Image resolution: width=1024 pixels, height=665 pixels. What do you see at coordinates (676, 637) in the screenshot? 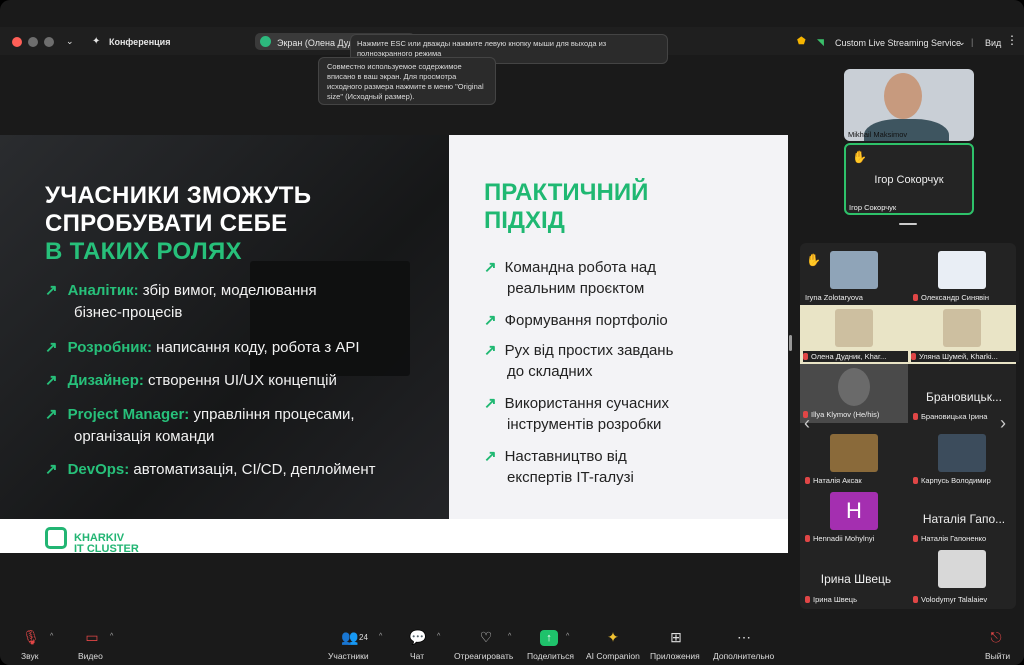
I see `apps-icon: ⊞` at bounding box center [676, 637].